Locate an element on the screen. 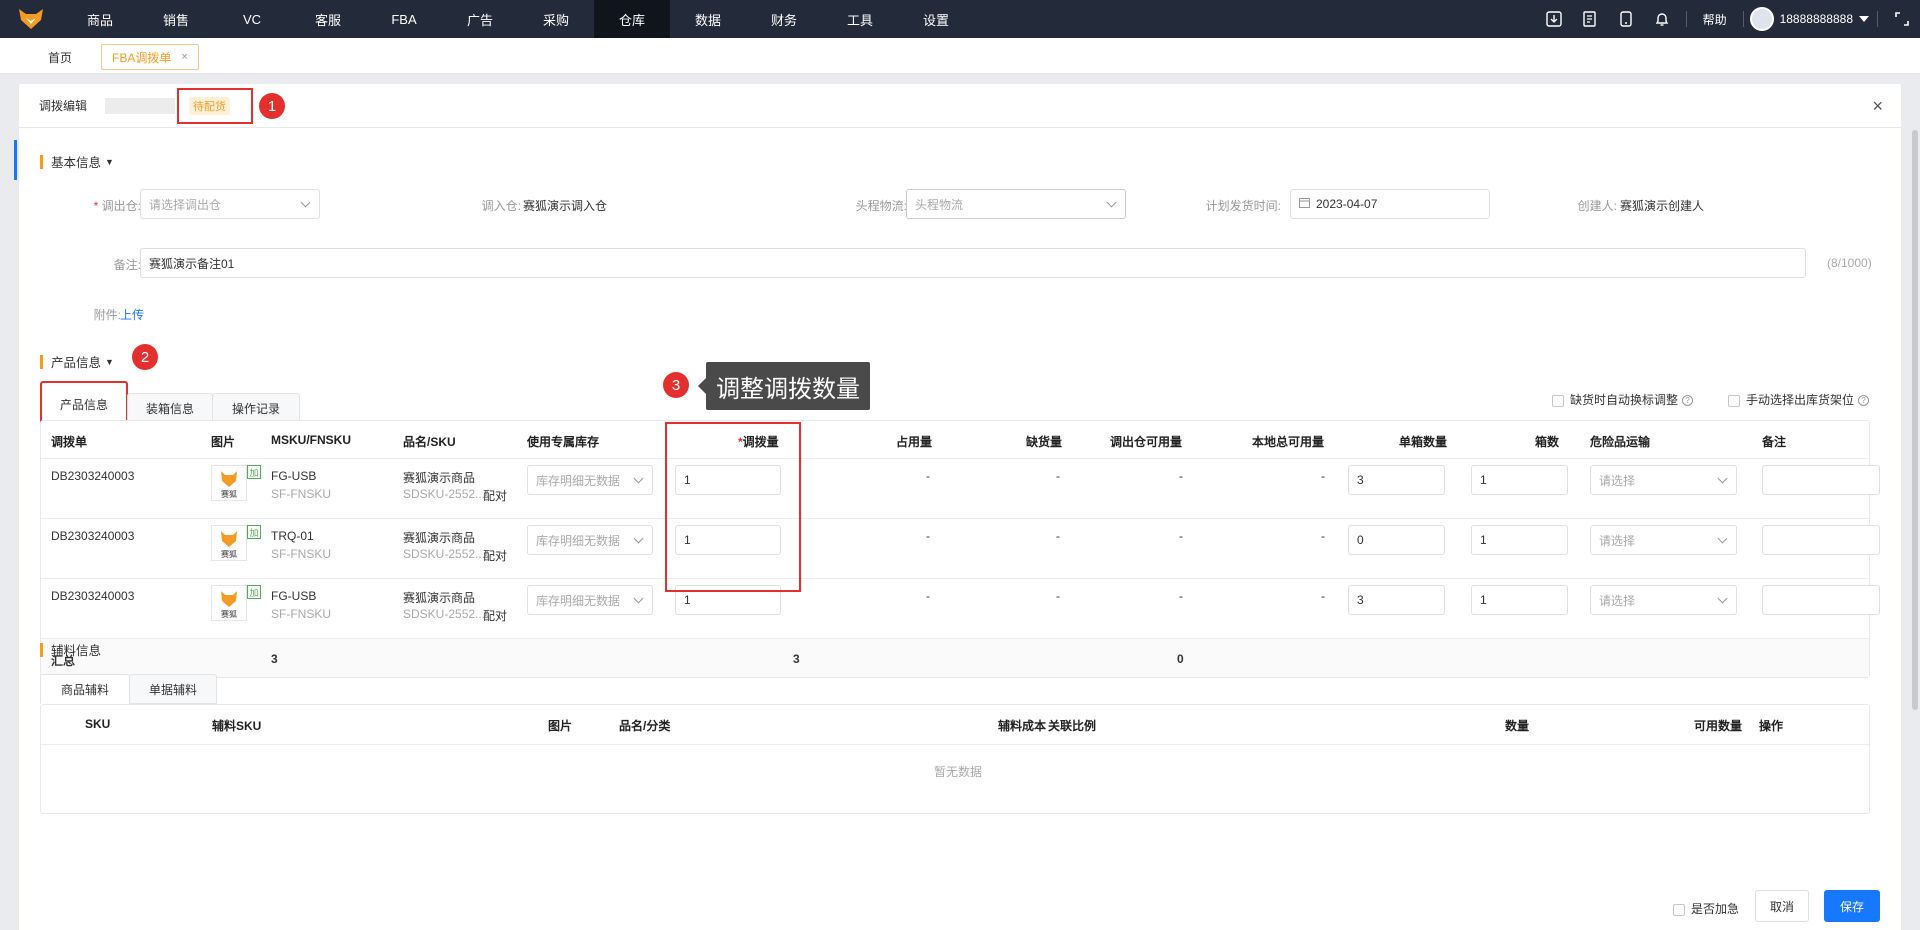 This screenshot has width=1920, height=930. ship-date-picker: 2023-04-07 is located at coordinates (1390, 204).